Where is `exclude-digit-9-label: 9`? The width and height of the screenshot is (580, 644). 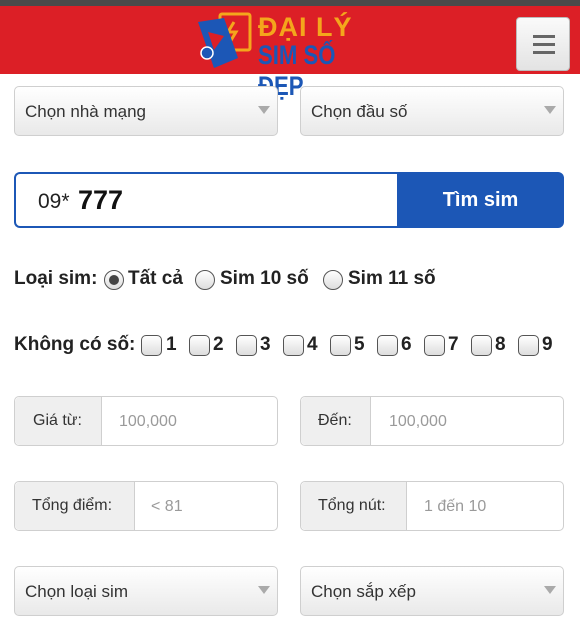
exclude-digit-9-label: 9 is located at coordinates (547, 344).